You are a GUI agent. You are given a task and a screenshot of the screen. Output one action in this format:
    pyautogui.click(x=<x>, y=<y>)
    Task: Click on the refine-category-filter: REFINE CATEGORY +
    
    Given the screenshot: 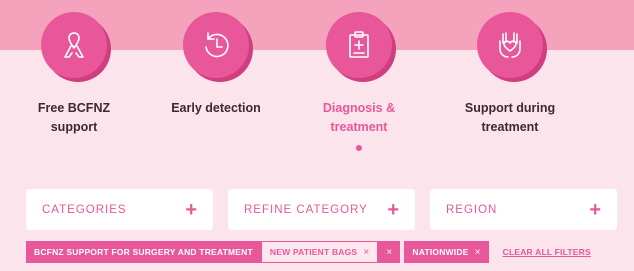 What is the action you would take?
    pyautogui.click(x=321, y=209)
    